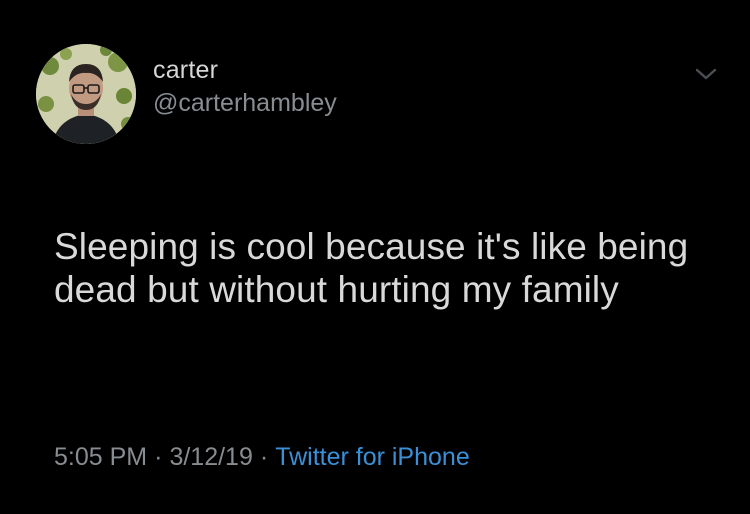 The height and width of the screenshot is (514, 750). I want to click on tweet-meta: 5:05 PM · 3/12/19 · Twitter for iPhone, so click(262, 457).